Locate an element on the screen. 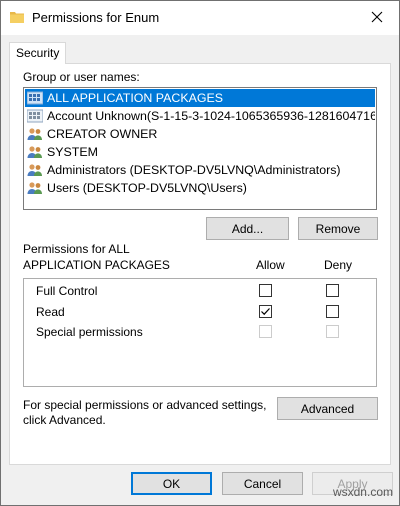  deny-column-header: Deny is located at coordinates (338, 265).